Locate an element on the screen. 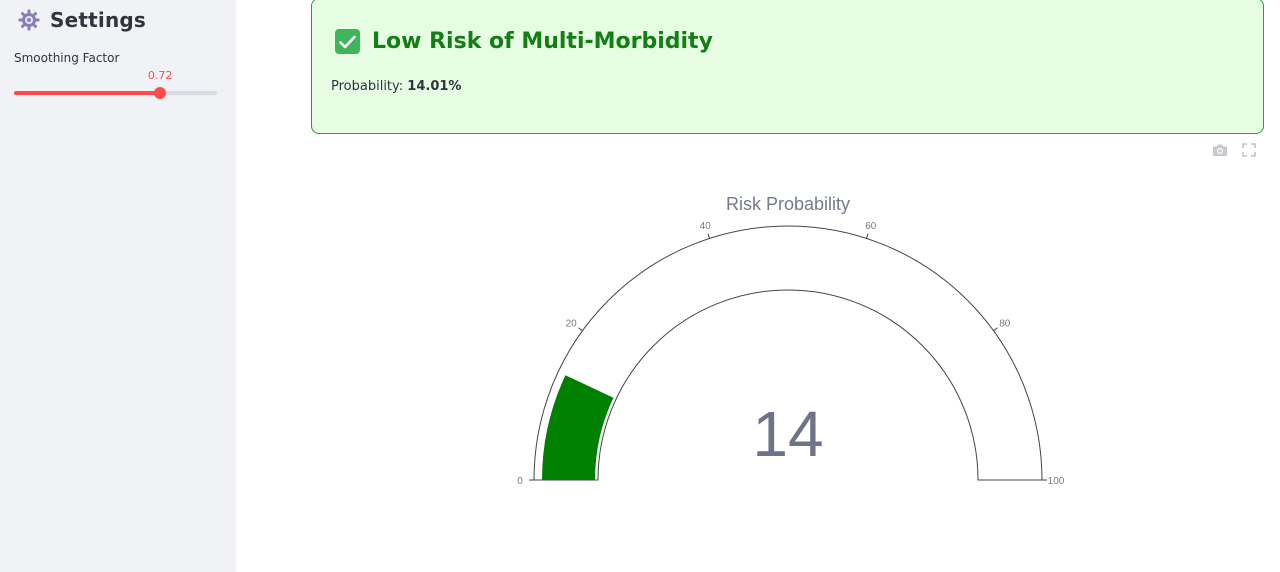 This screenshot has width=1280, height=572. slider-thumb is located at coordinates (160, 93).